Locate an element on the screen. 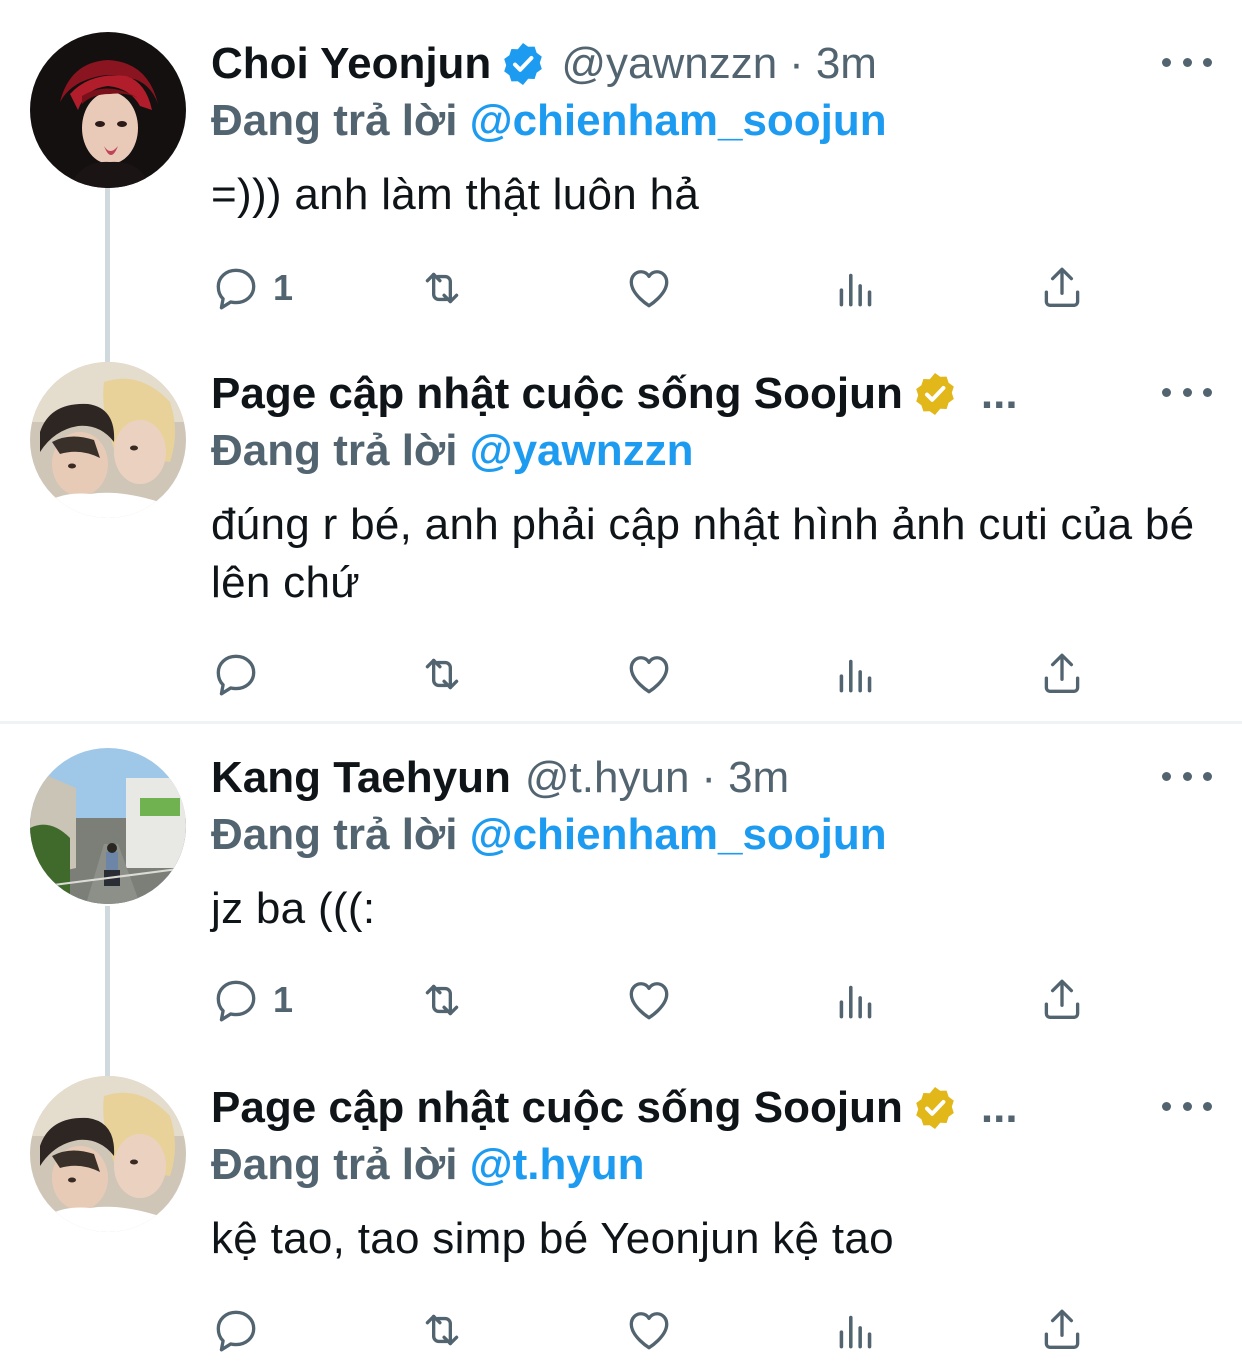 The image size is (1242, 1369). display-name: Choi Yeonjun is located at coordinates (351, 64).